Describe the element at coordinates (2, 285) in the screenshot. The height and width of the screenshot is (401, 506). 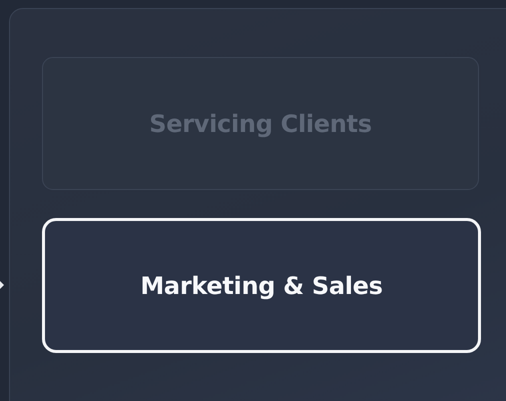
I see `connector-tip-icon` at that location.